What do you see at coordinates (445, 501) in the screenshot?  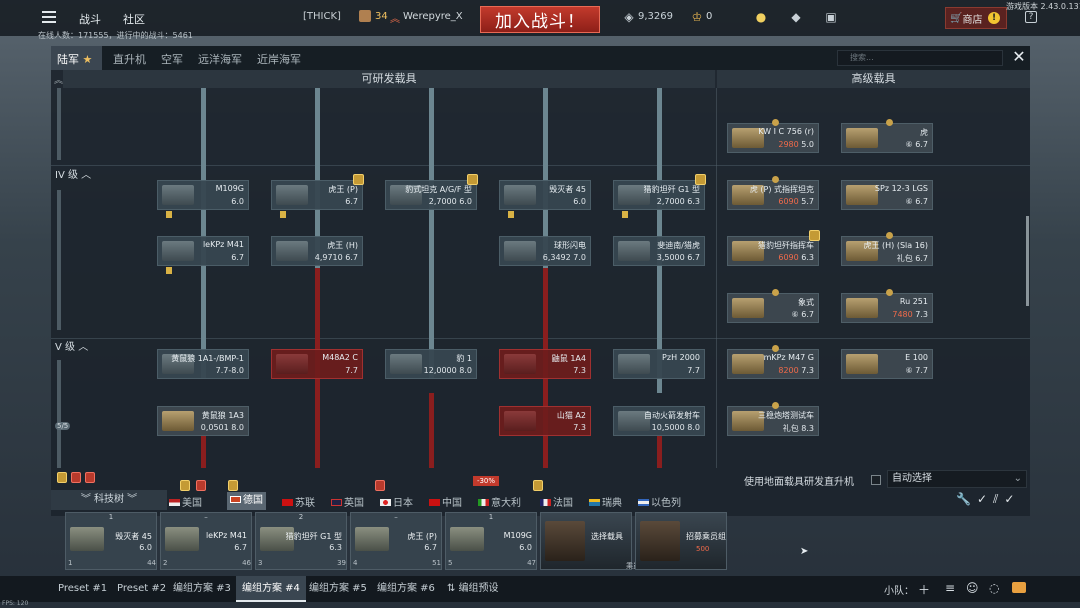 I see `nation-china: 中国` at bounding box center [445, 501].